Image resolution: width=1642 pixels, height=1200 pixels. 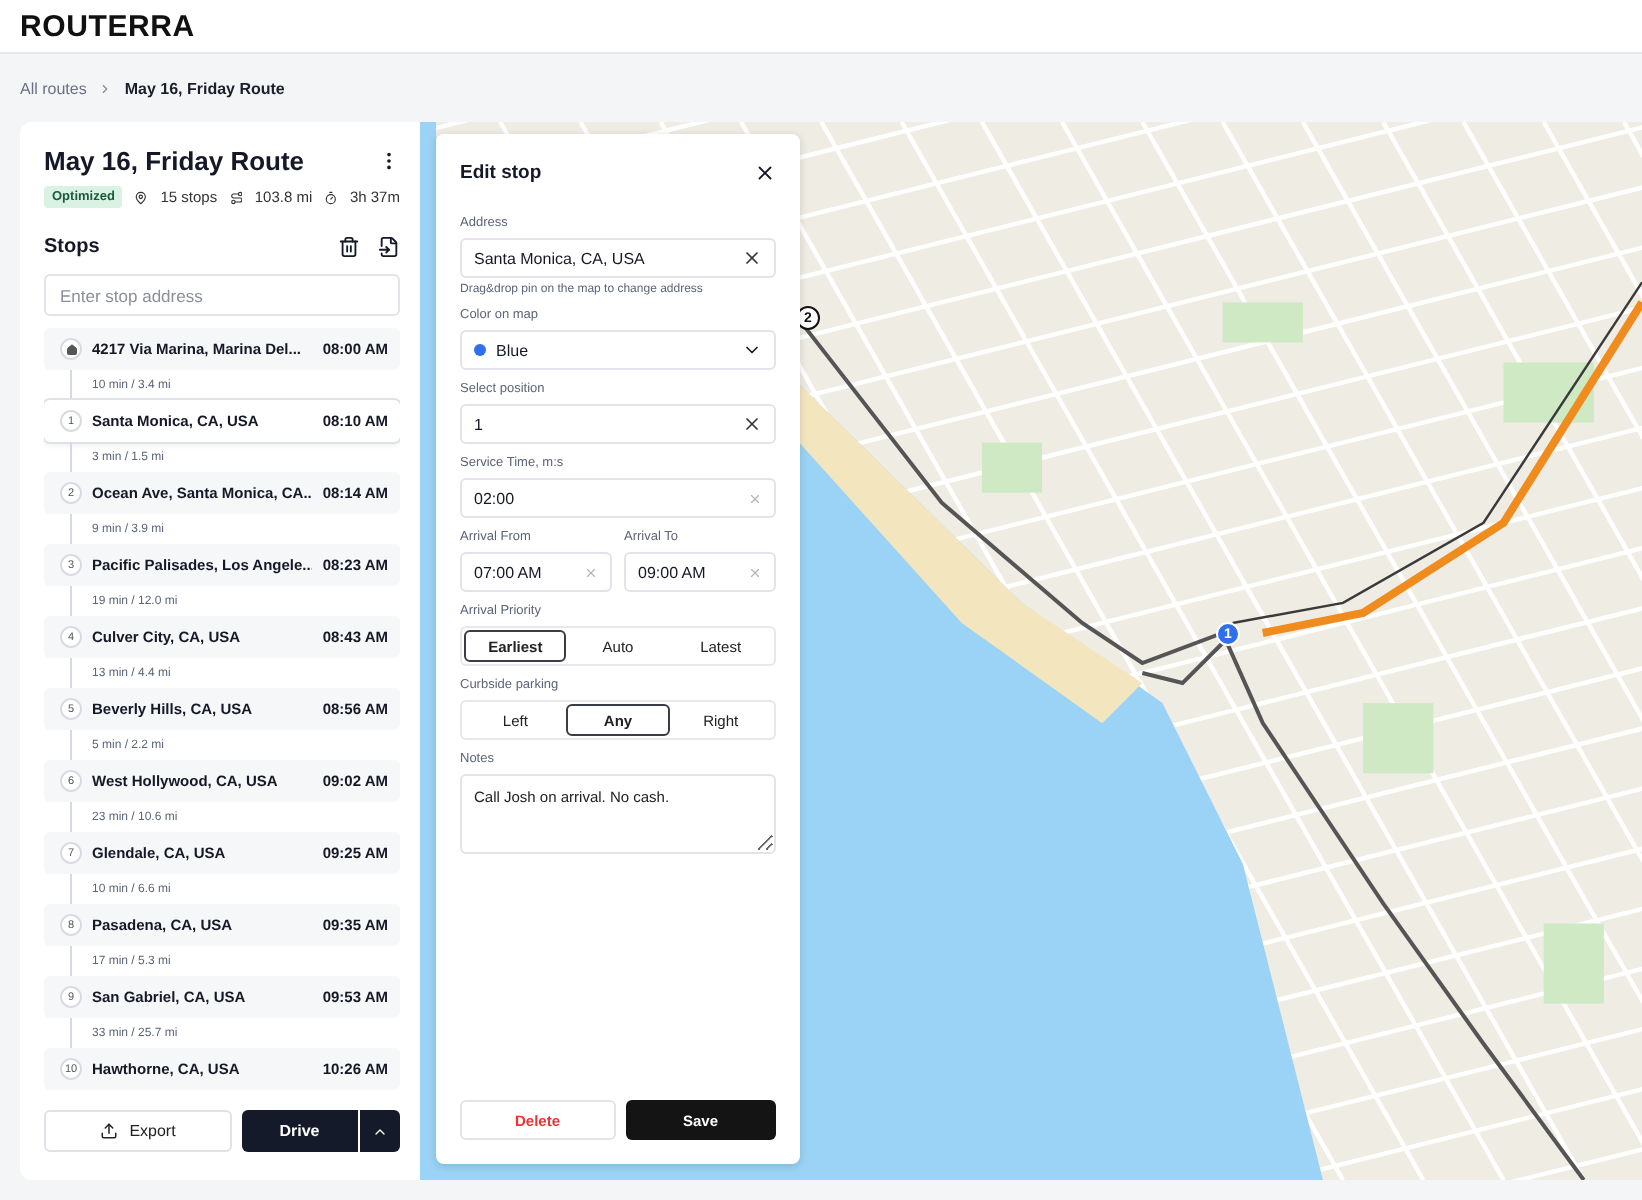 I want to click on input-field: 1, so click(x=618, y=424).